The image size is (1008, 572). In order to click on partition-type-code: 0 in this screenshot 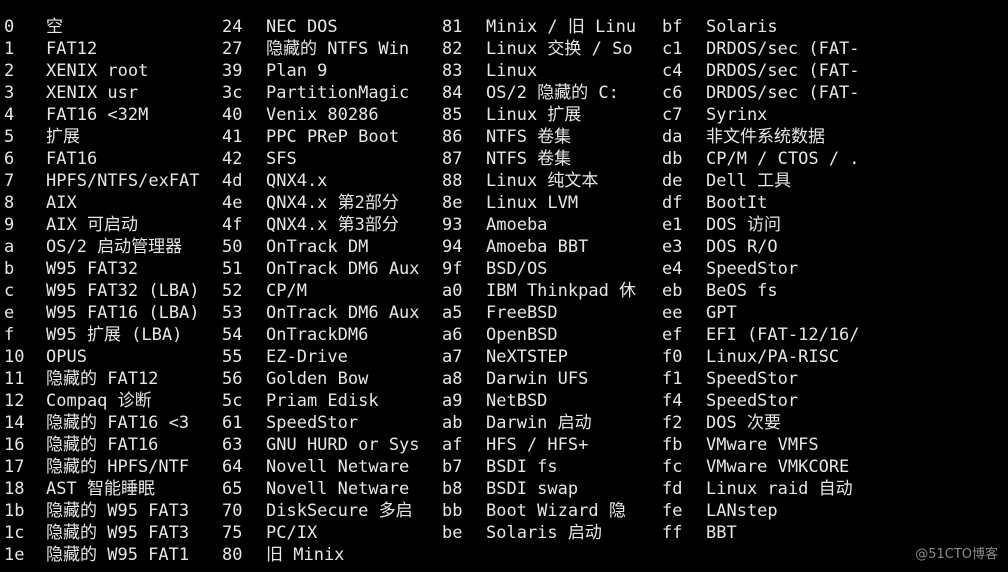, I will do `click(9, 27)`.